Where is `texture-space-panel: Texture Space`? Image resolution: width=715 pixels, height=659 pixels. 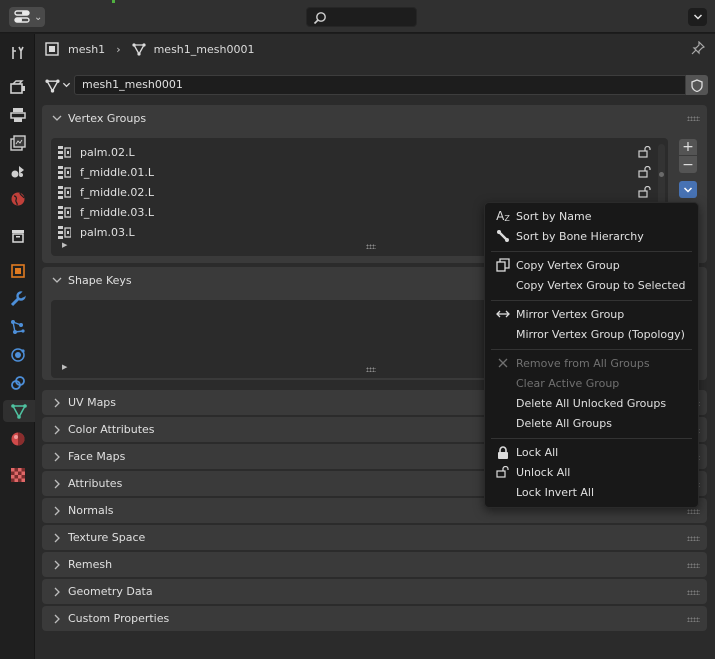 texture-space-panel: Texture Space is located at coordinates (374, 537).